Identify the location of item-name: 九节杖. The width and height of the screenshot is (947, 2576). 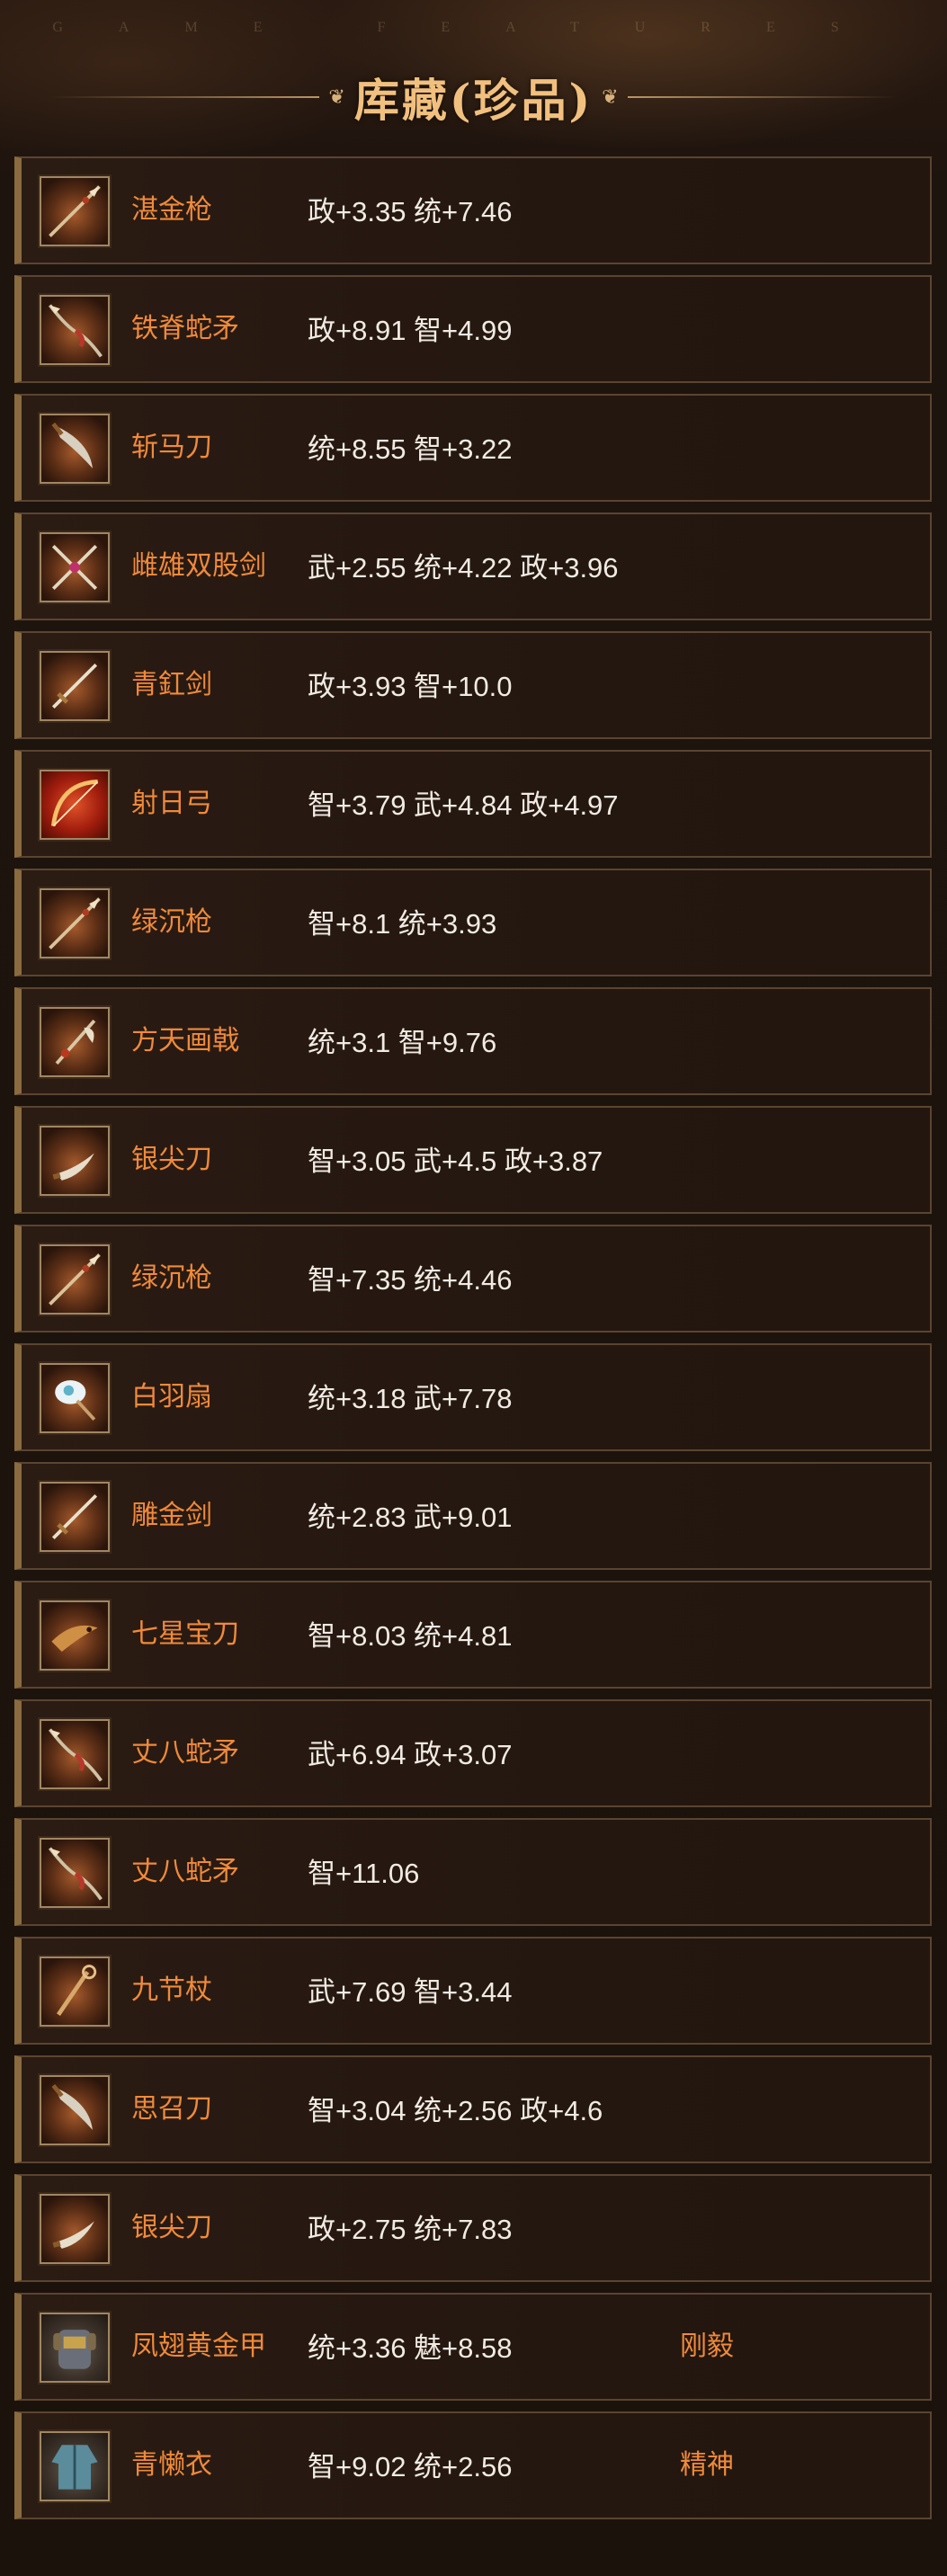
(171, 1990).